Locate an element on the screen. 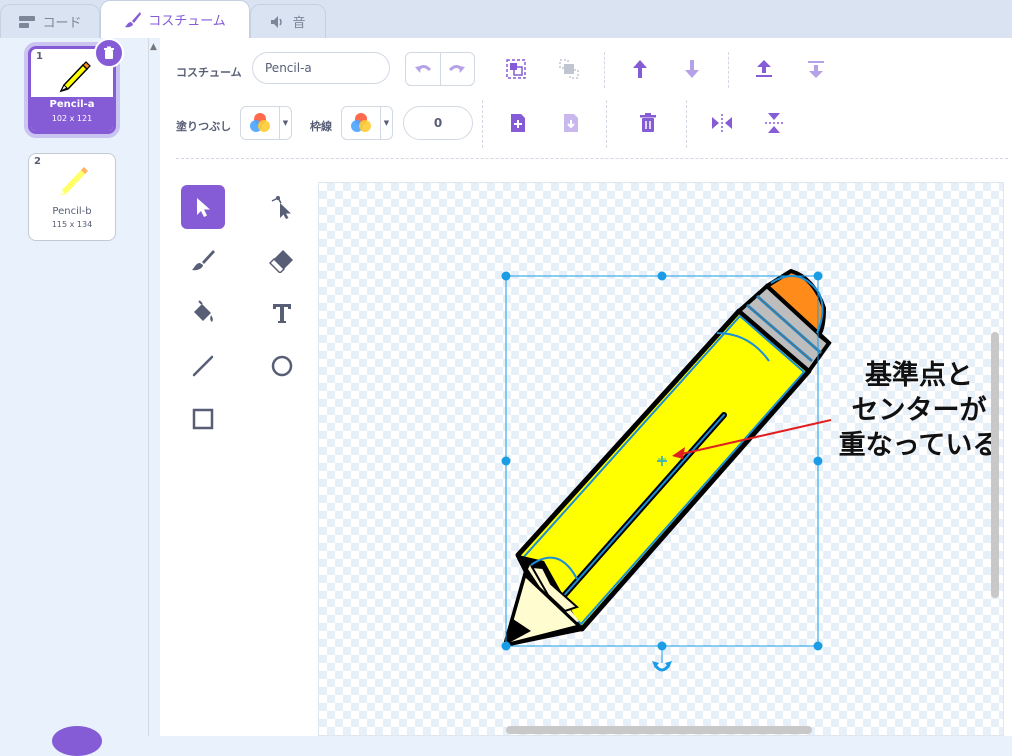 The image size is (1012, 756). line-tool is located at coordinates (203, 366).